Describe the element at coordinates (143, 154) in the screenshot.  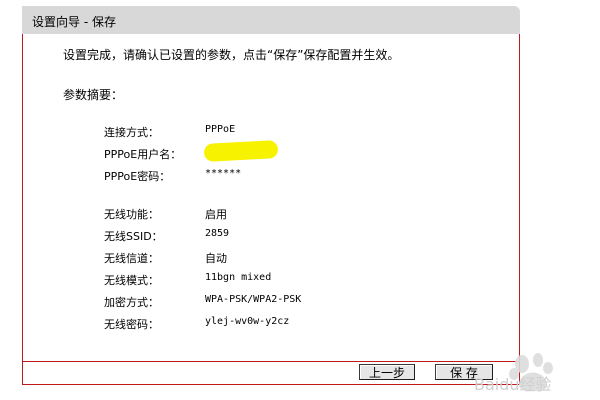
I see `summary-label: PPPoE用户名：` at that location.